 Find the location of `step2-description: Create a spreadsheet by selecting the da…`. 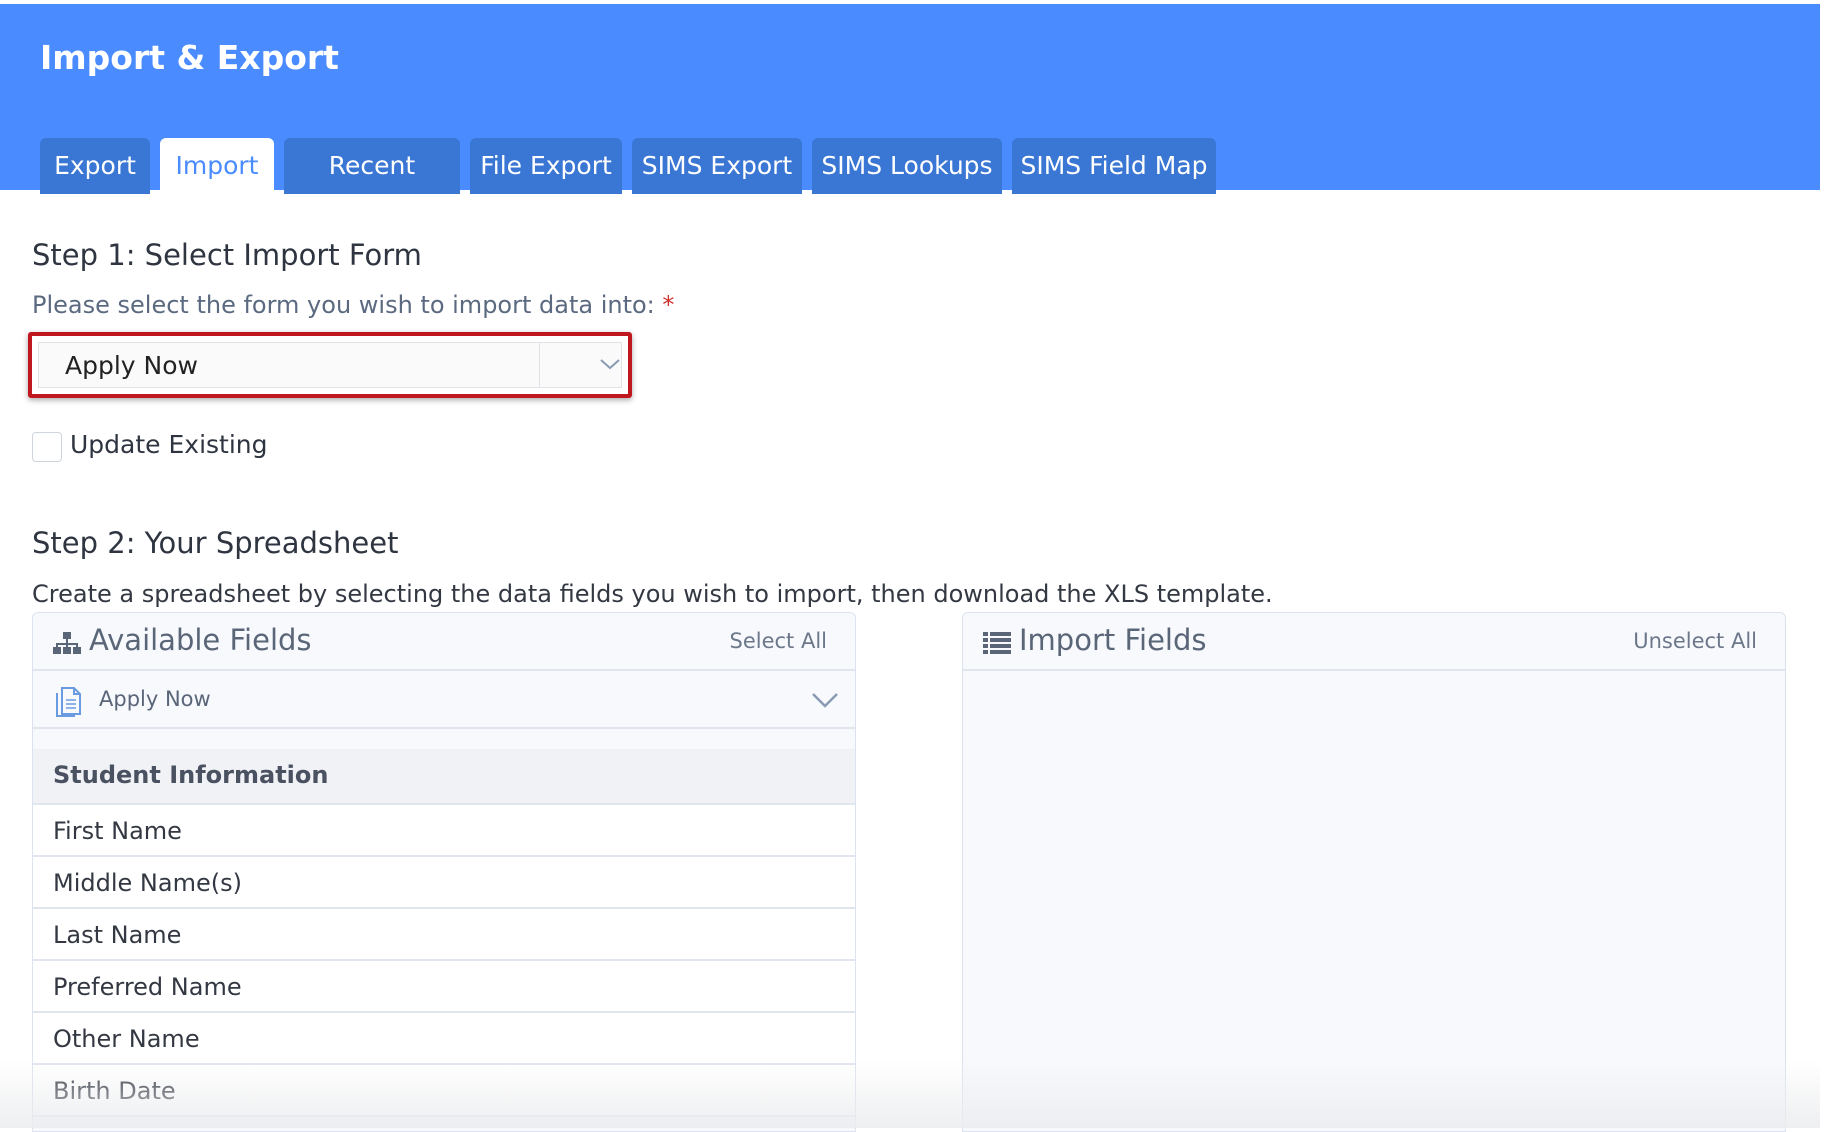

step2-description: Create a spreadsheet by selecting the da… is located at coordinates (652, 594).